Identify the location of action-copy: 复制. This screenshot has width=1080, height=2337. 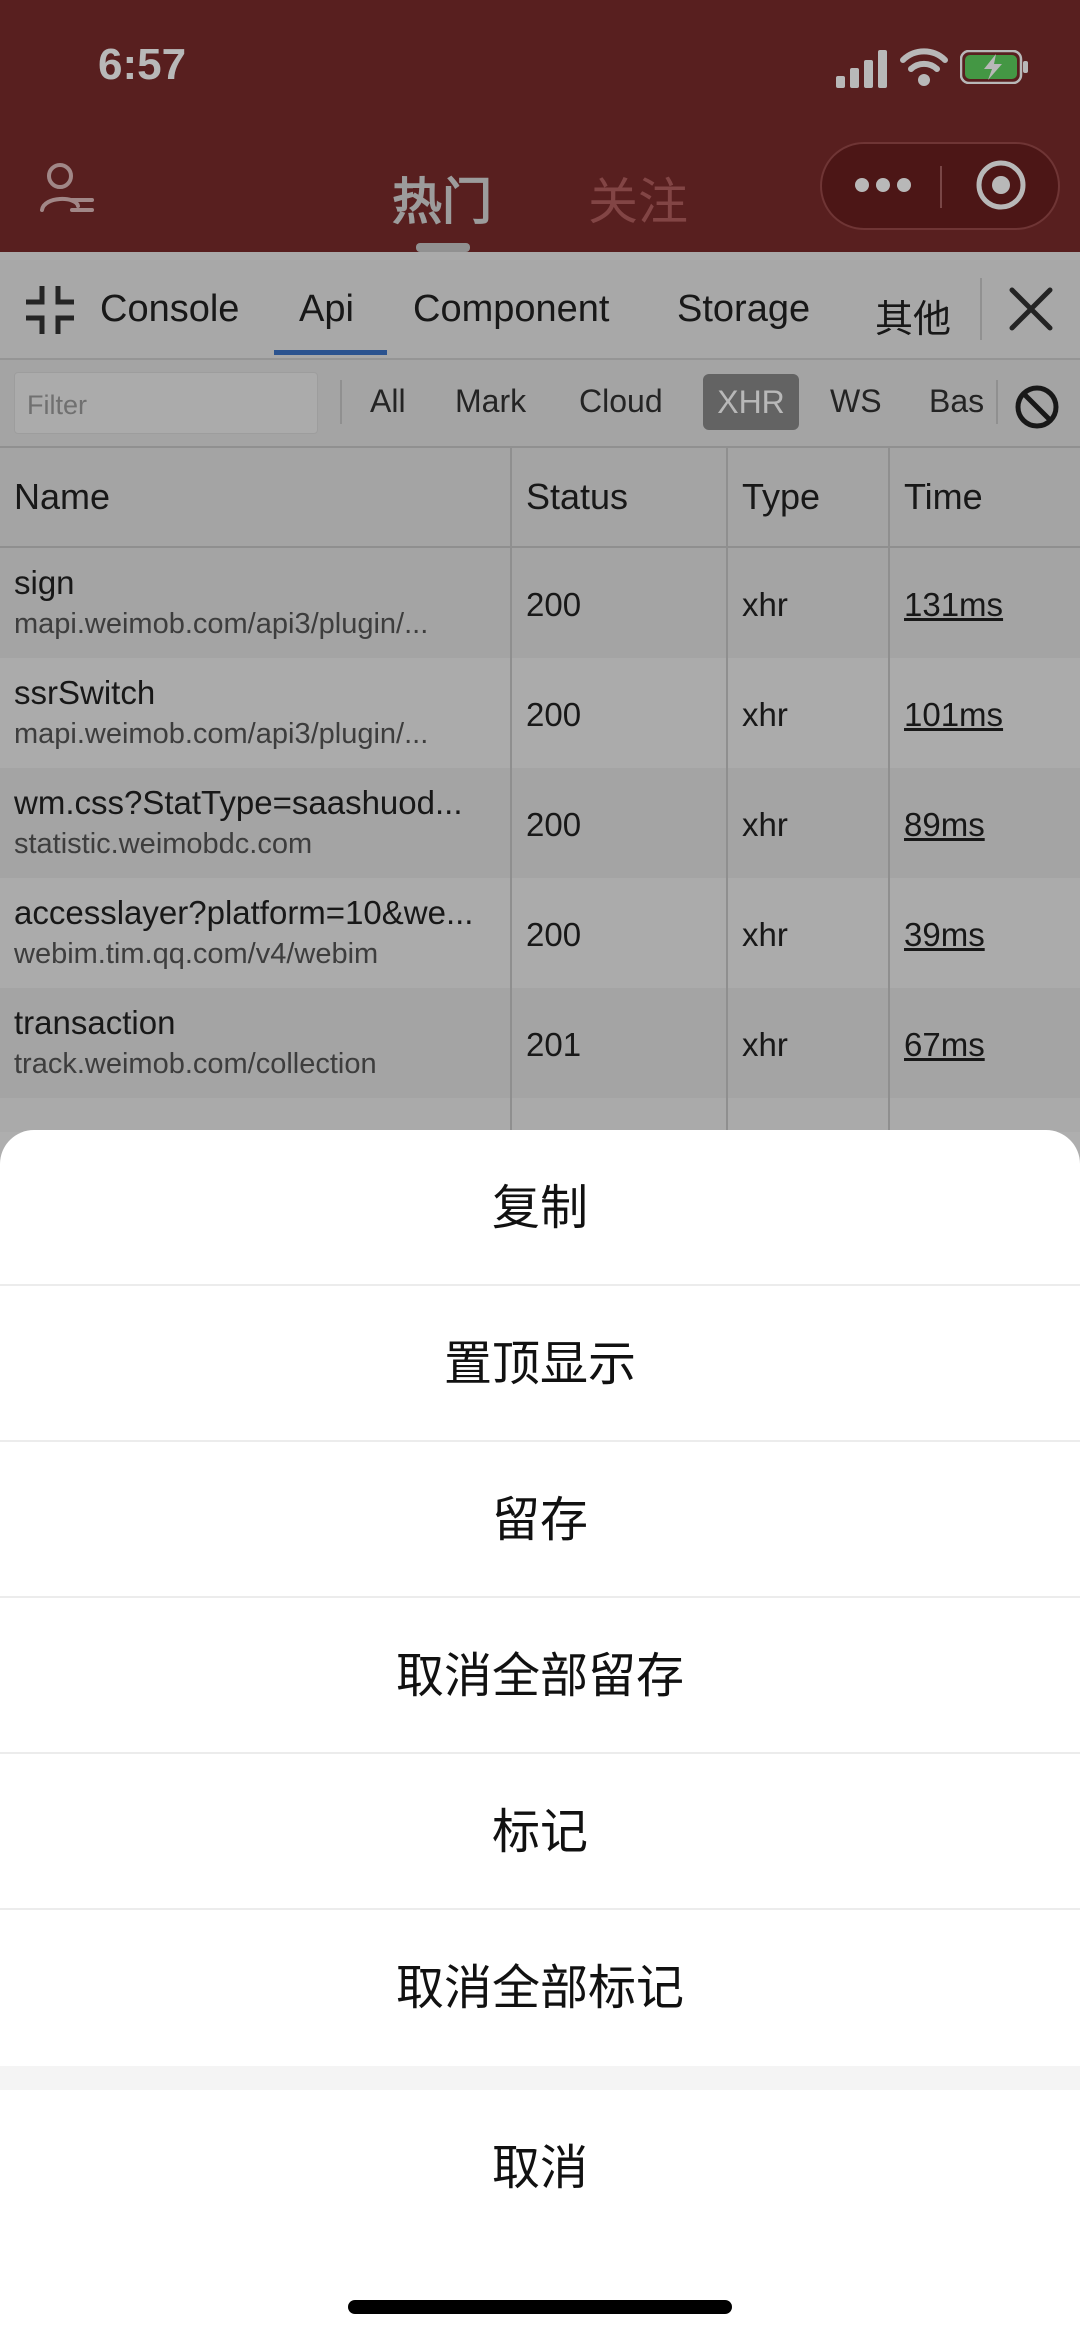
(540, 1208).